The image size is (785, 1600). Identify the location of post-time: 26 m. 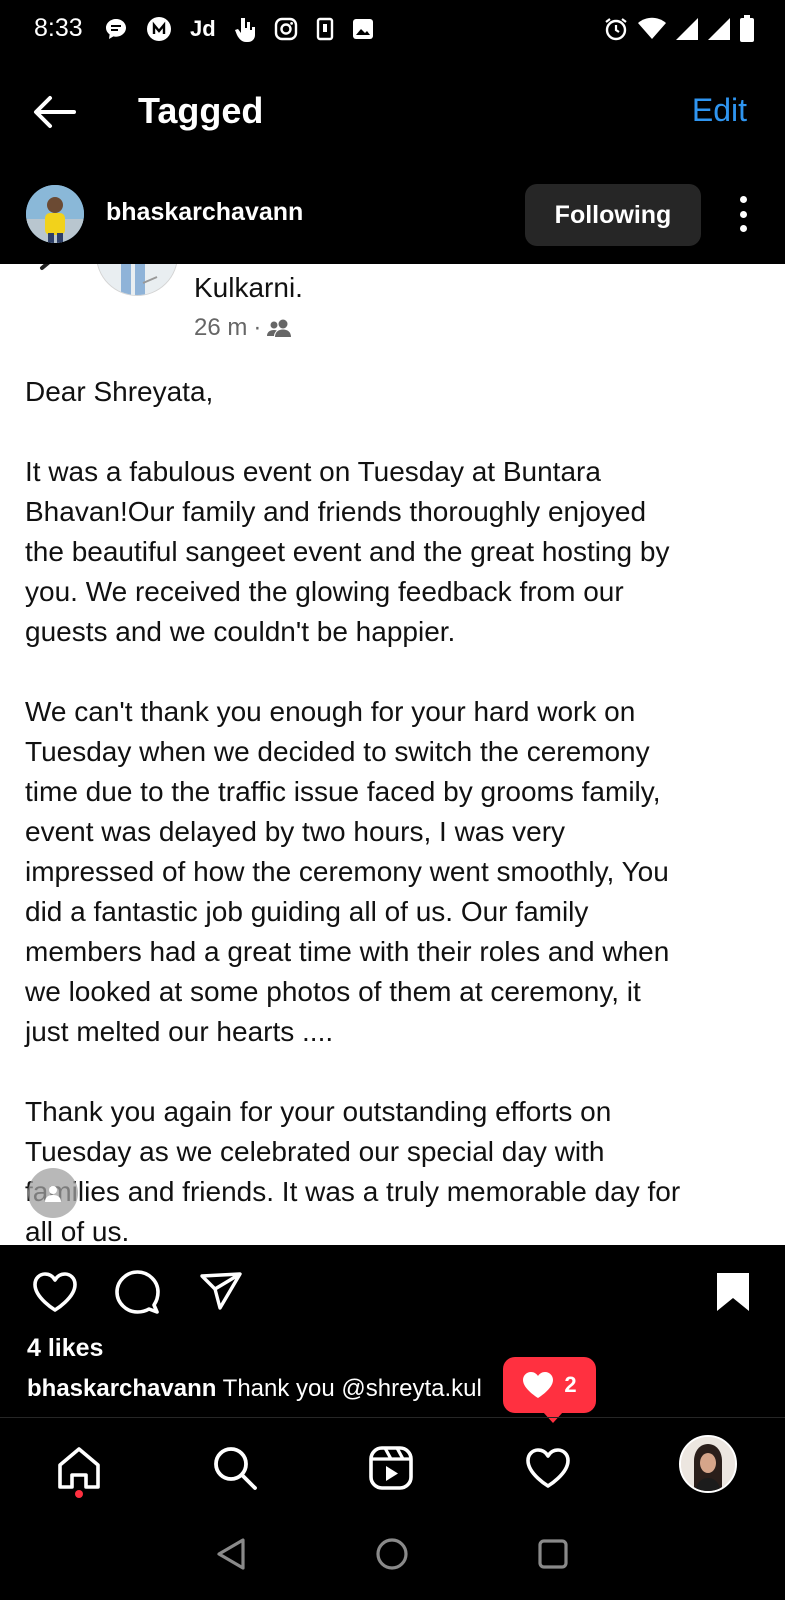
(221, 327).